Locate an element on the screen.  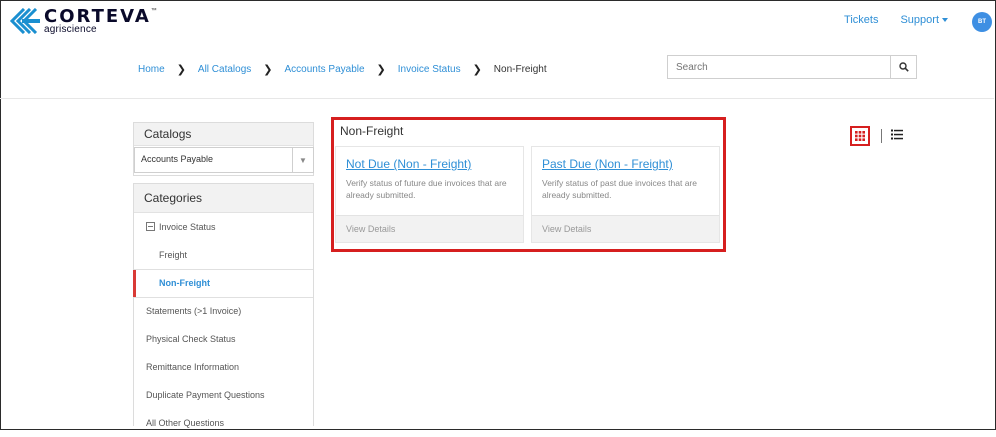
caret-down-icon is located at coordinates (945, 20).